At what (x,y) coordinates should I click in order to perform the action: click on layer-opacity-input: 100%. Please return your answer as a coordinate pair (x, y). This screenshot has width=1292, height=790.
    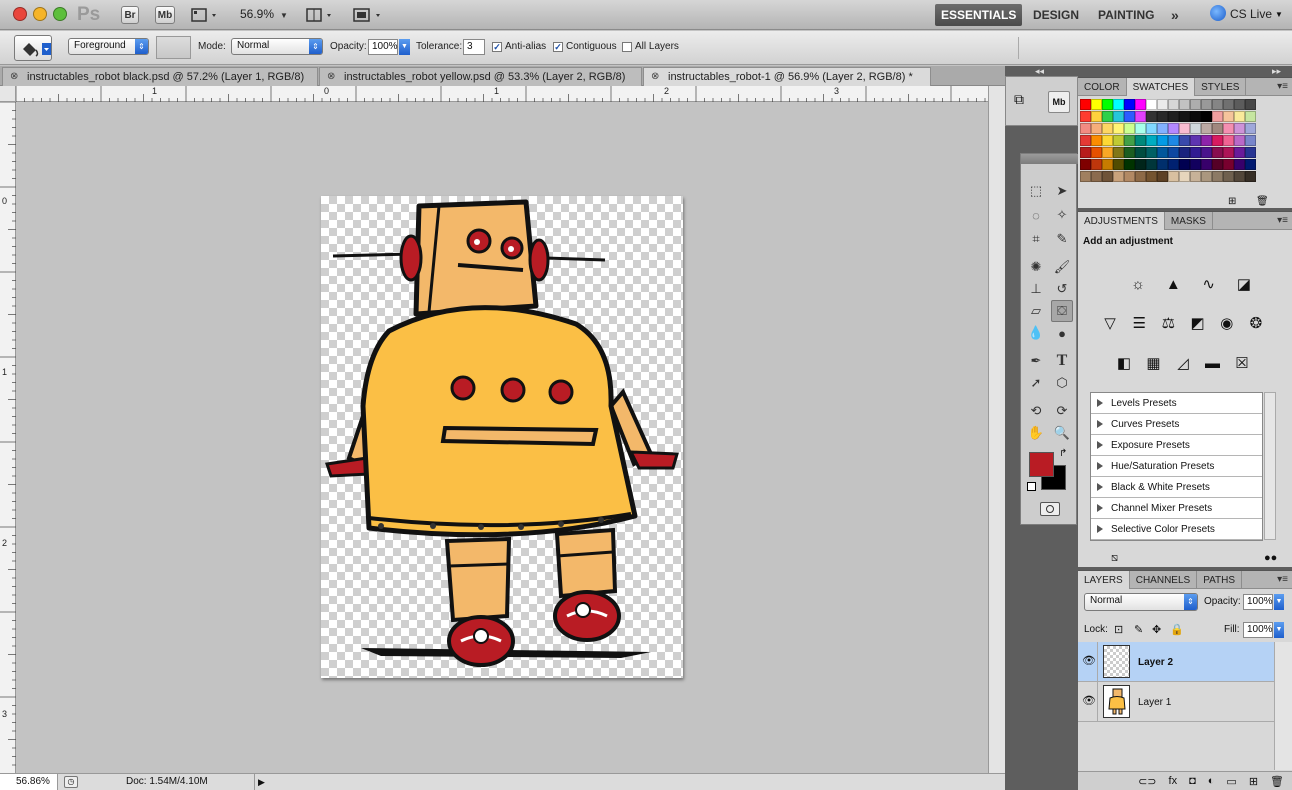
    Looking at the image, I should click on (1258, 602).